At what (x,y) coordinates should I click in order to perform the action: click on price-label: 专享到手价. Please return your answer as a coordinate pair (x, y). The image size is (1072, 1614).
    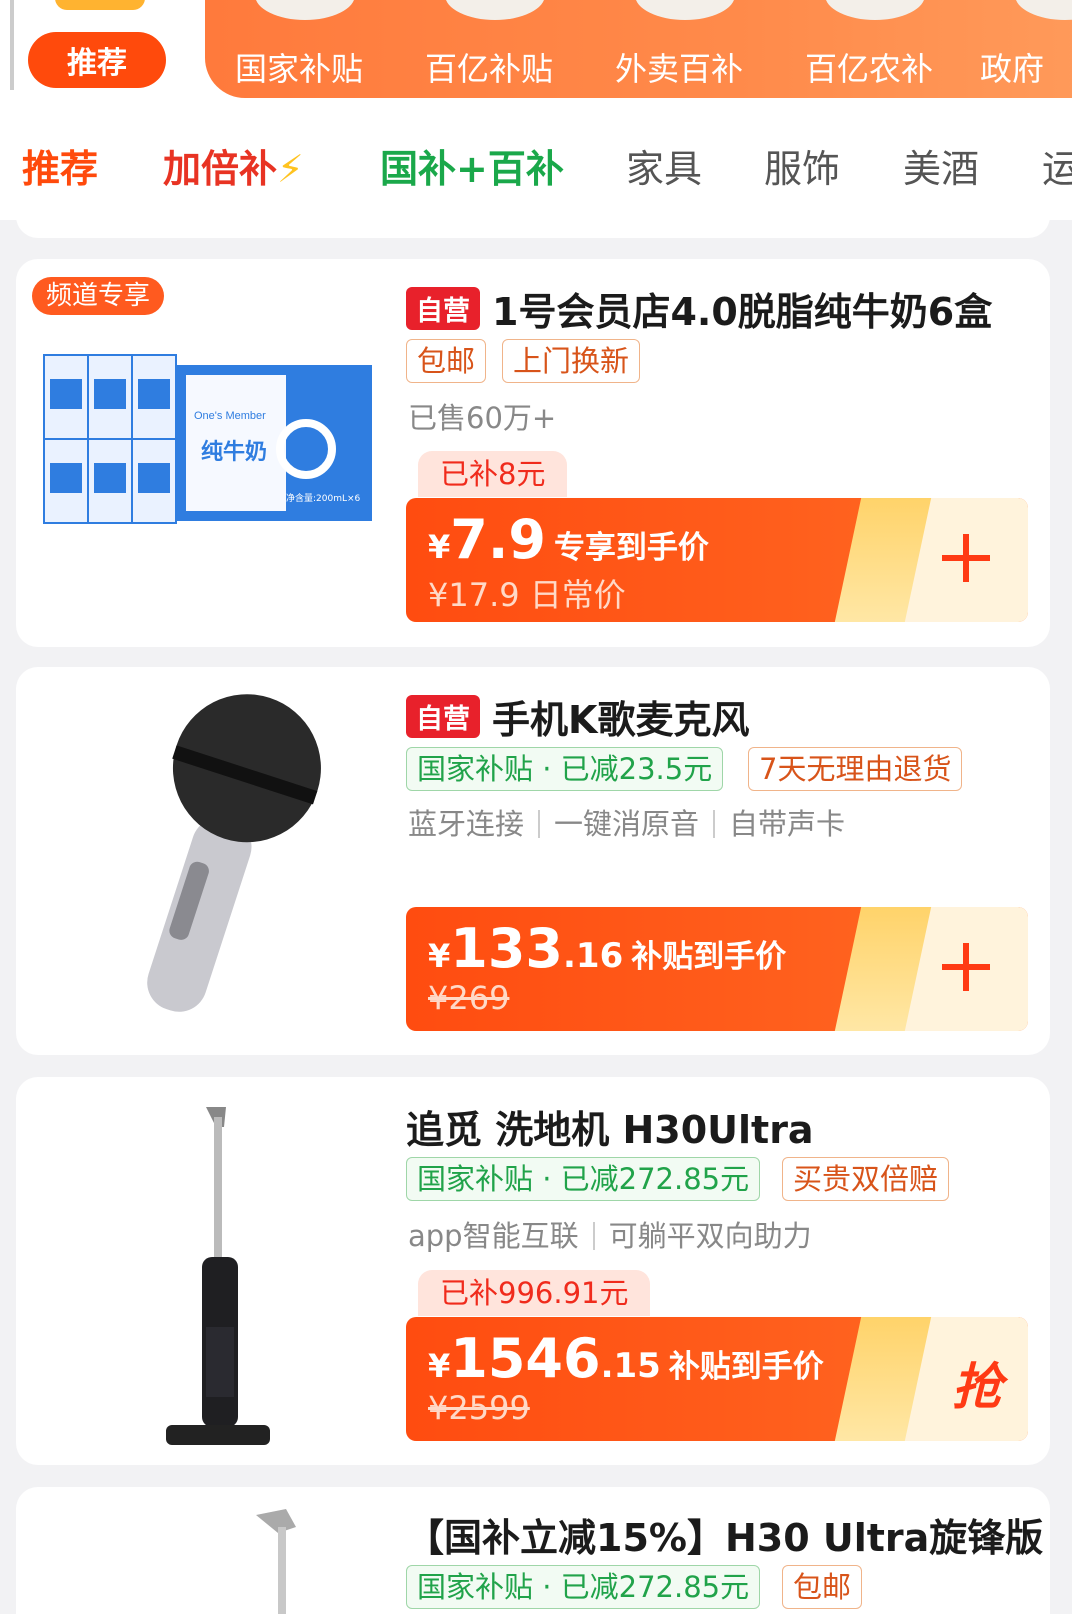
    Looking at the image, I should click on (631, 548).